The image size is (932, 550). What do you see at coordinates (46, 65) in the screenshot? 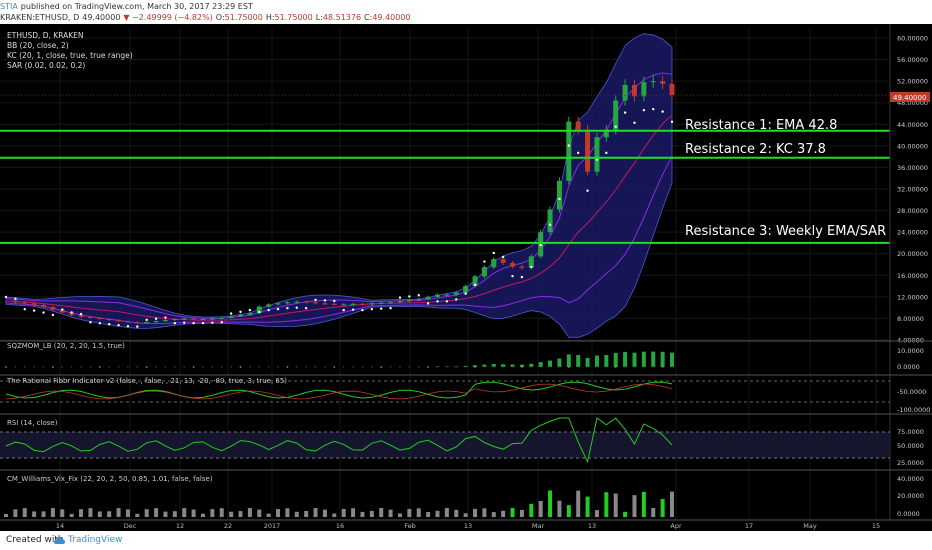
I see `legend-sar: SAR (0.02, 0.02, 0.2)` at bounding box center [46, 65].